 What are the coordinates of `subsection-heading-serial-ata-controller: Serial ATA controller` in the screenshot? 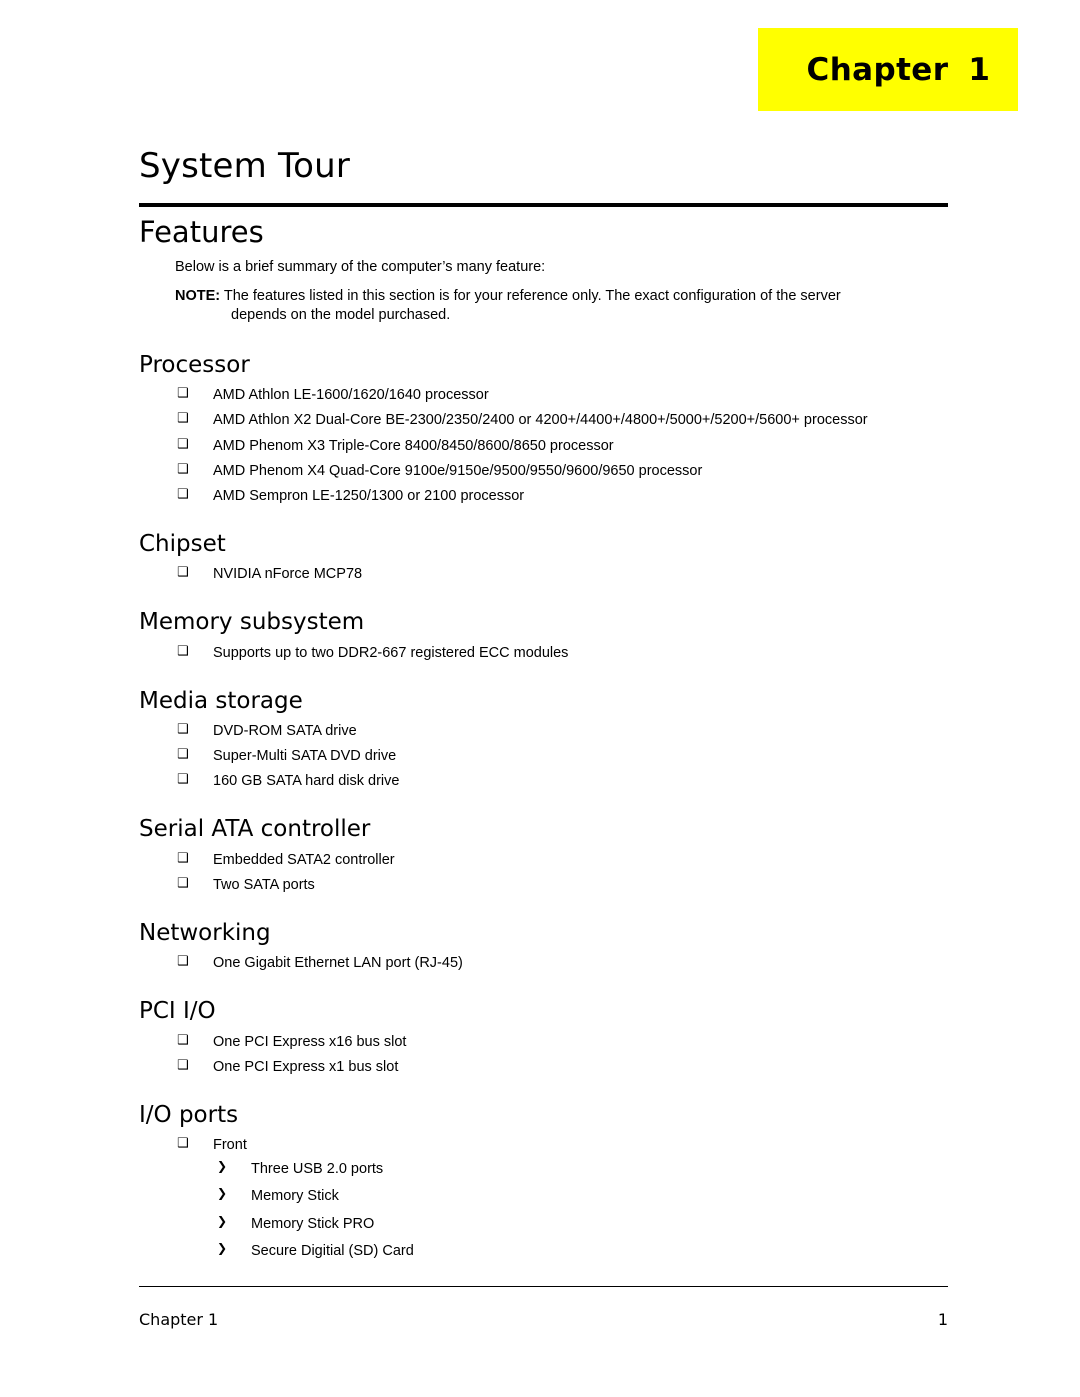 It's located at (255, 829).